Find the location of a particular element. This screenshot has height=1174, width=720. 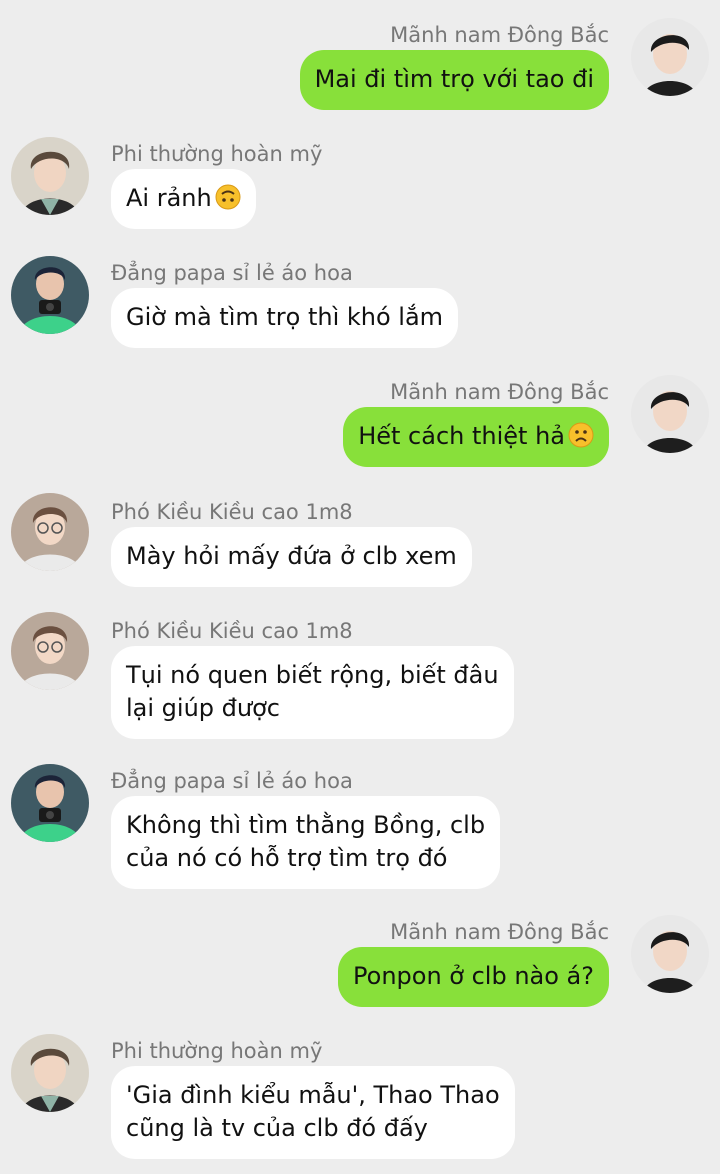

message-bubble: Ai rảnh is located at coordinates (183, 199).